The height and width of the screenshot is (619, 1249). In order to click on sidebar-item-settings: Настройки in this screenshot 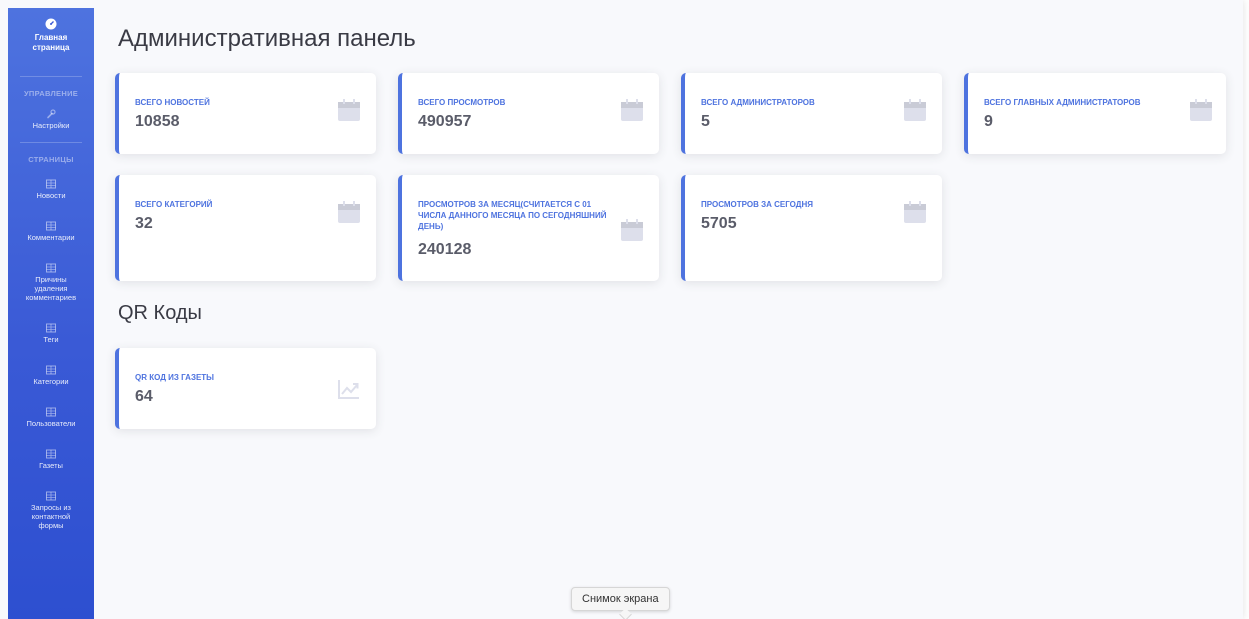, I will do `click(51, 119)`.